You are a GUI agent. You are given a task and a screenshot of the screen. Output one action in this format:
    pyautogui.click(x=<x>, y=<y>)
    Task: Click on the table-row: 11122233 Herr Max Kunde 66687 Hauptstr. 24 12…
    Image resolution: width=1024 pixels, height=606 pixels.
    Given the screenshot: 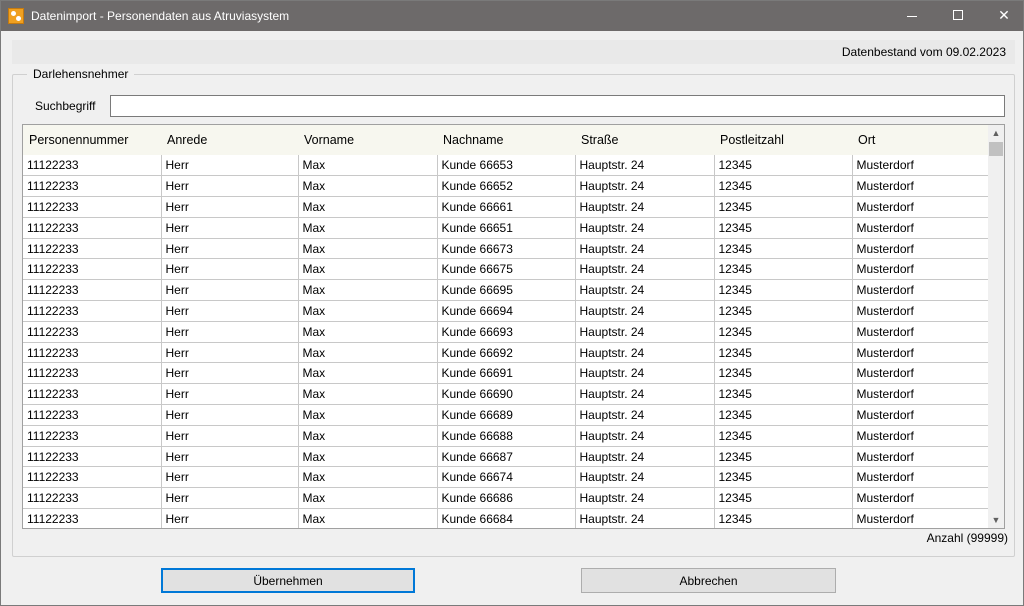 What is the action you would take?
    pyautogui.click(x=506, y=457)
    